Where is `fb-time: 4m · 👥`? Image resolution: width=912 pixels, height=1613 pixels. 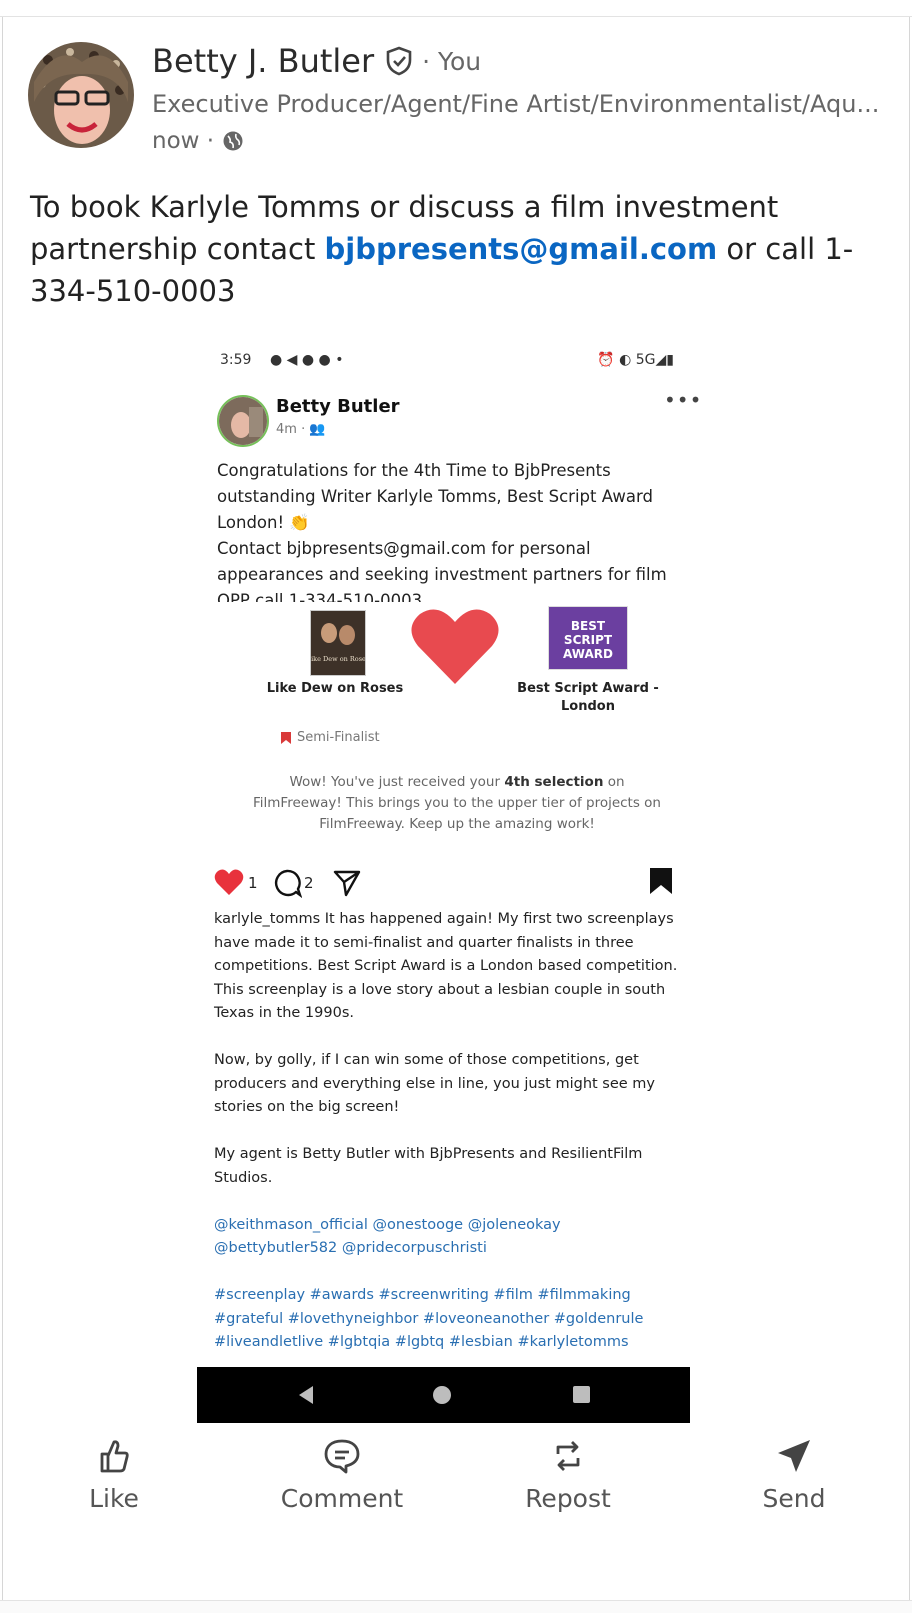 fb-time: 4m · 👥 is located at coordinates (301, 429).